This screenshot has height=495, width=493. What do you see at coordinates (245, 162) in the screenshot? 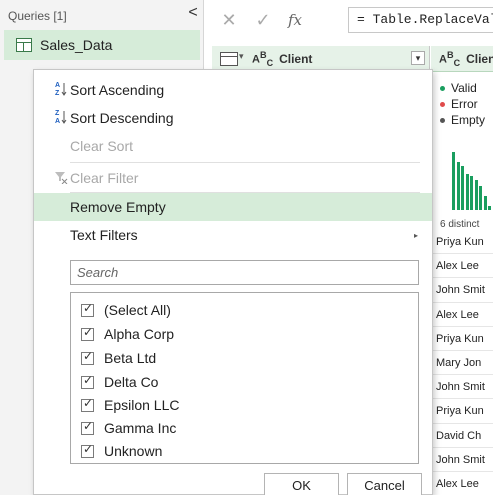
I see `menu-separator` at bounding box center [245, 162].